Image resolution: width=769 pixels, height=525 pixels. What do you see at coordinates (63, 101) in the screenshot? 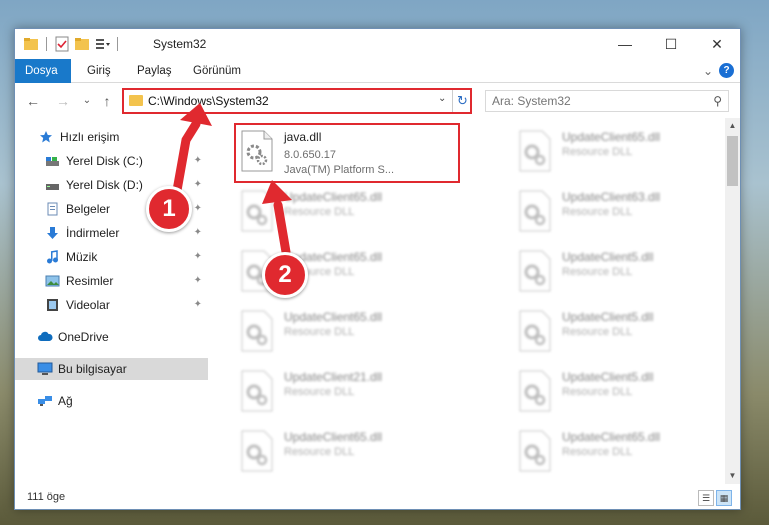
I see `forward-button: →` at bounding box center [63, 101].